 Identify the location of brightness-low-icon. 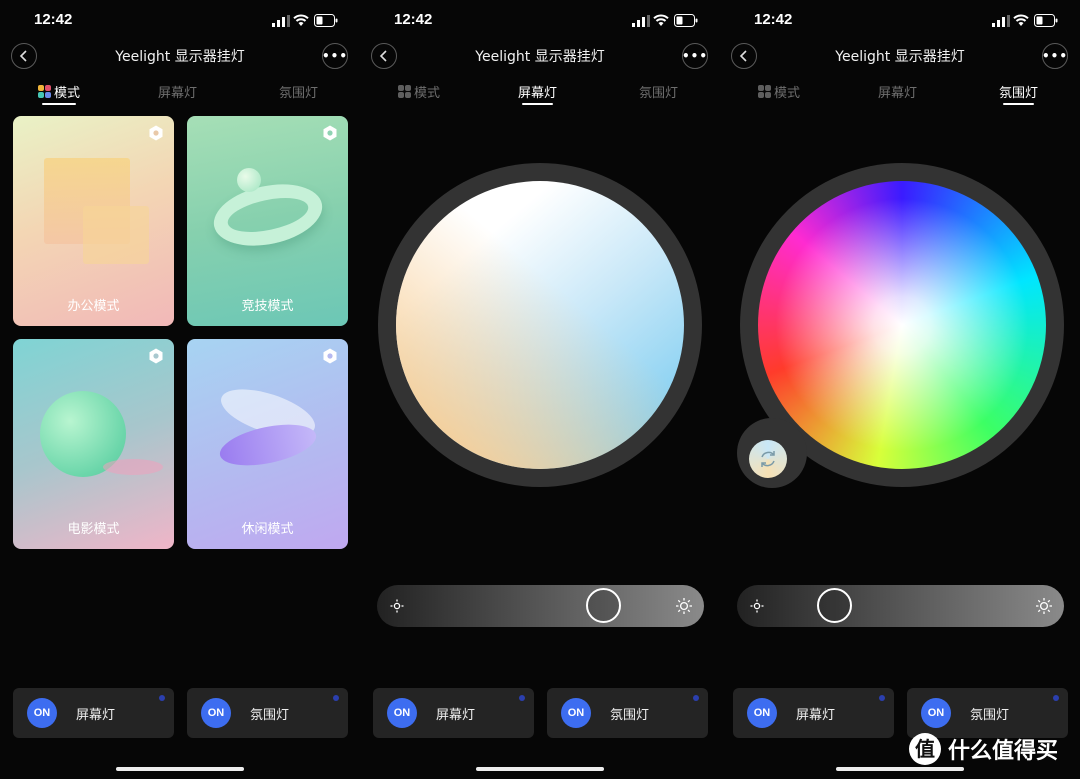
(397, 606).